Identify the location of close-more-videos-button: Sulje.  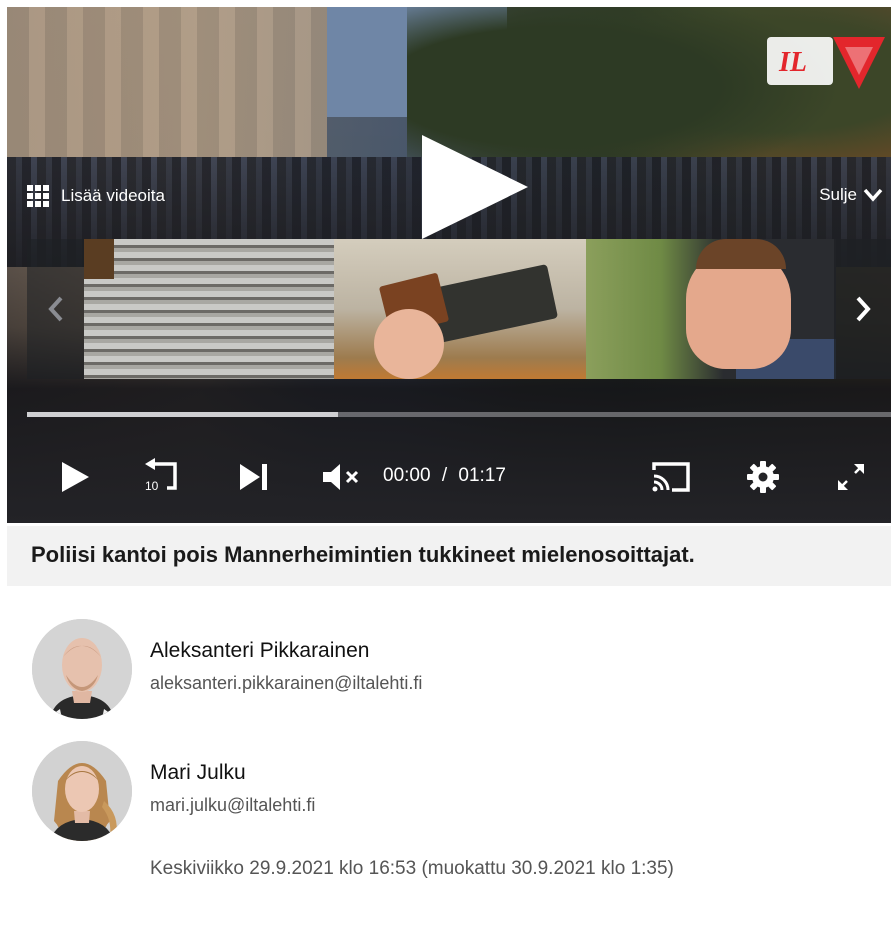
(851, 195).